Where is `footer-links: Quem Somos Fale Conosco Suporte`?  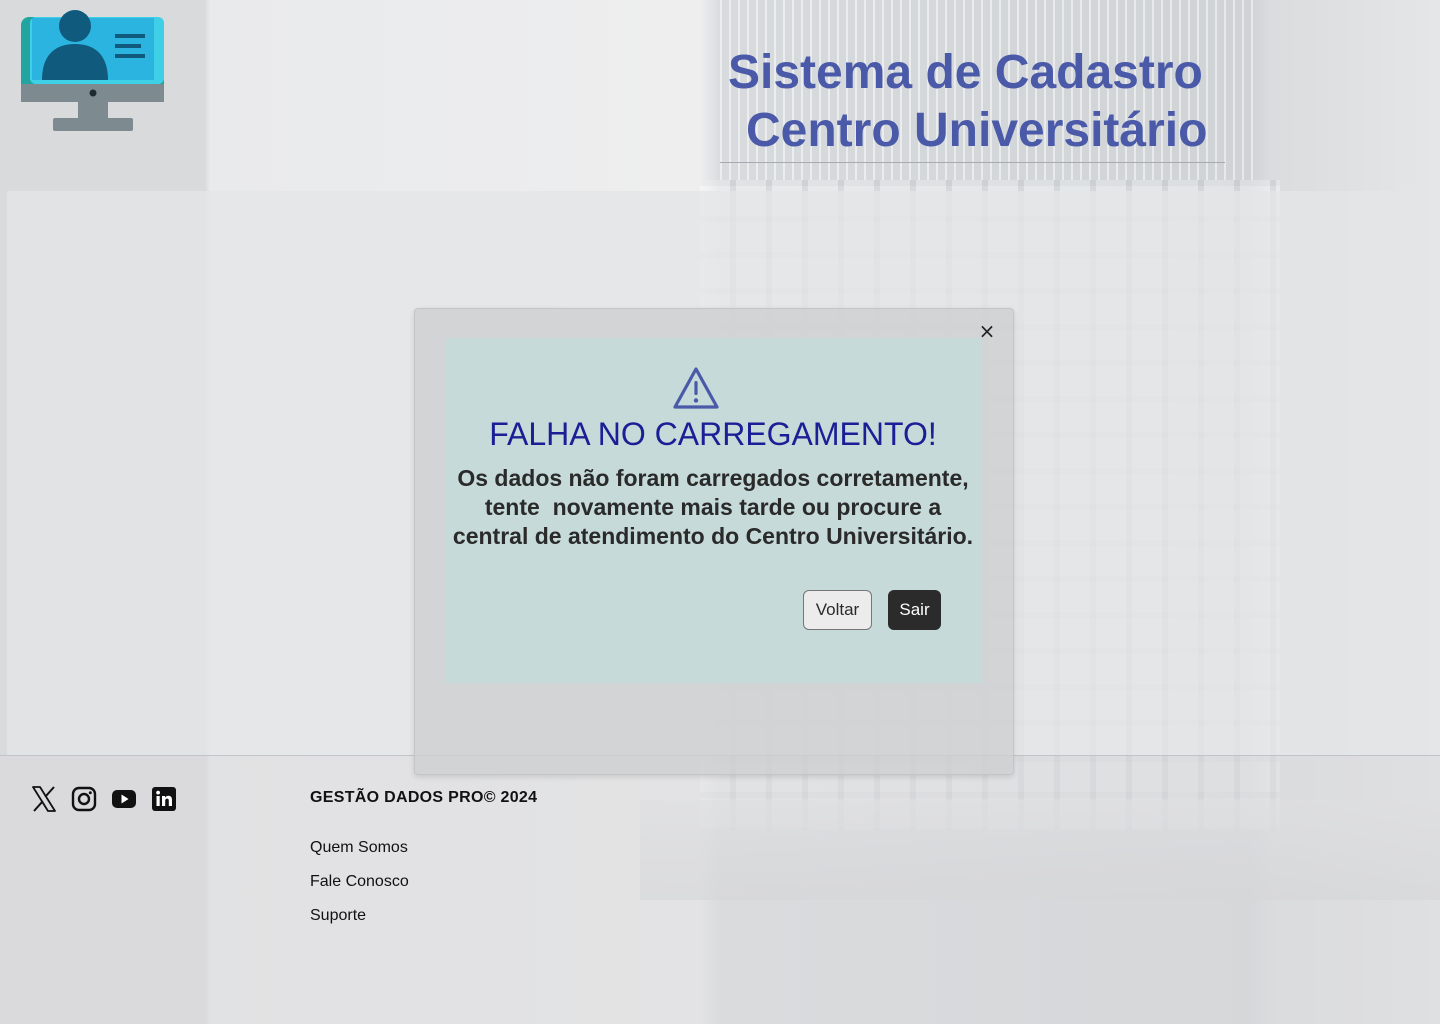 footer-links: Quem Somos Fale Conosco Suporte is located at coordinates (359, 888).